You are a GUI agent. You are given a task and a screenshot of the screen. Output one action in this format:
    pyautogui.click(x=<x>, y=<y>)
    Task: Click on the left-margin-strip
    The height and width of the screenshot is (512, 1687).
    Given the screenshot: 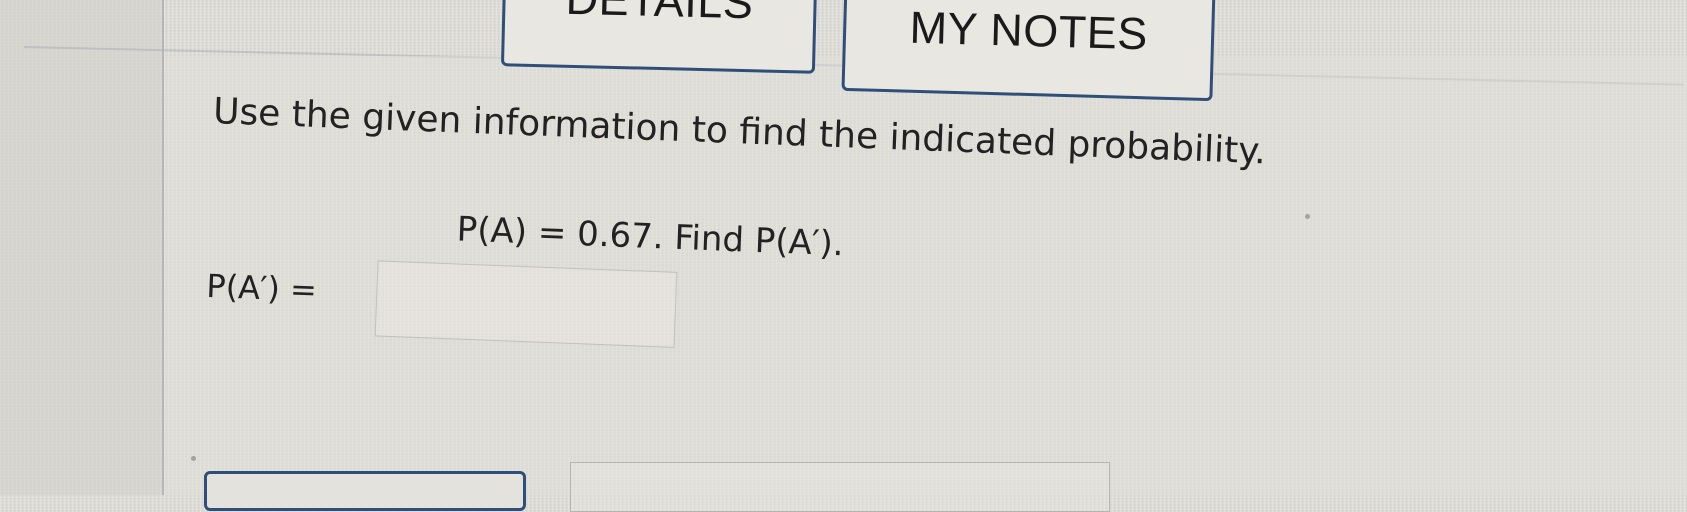 What is the action you would take?
    pyautogui.click(x=82, y=247)
    